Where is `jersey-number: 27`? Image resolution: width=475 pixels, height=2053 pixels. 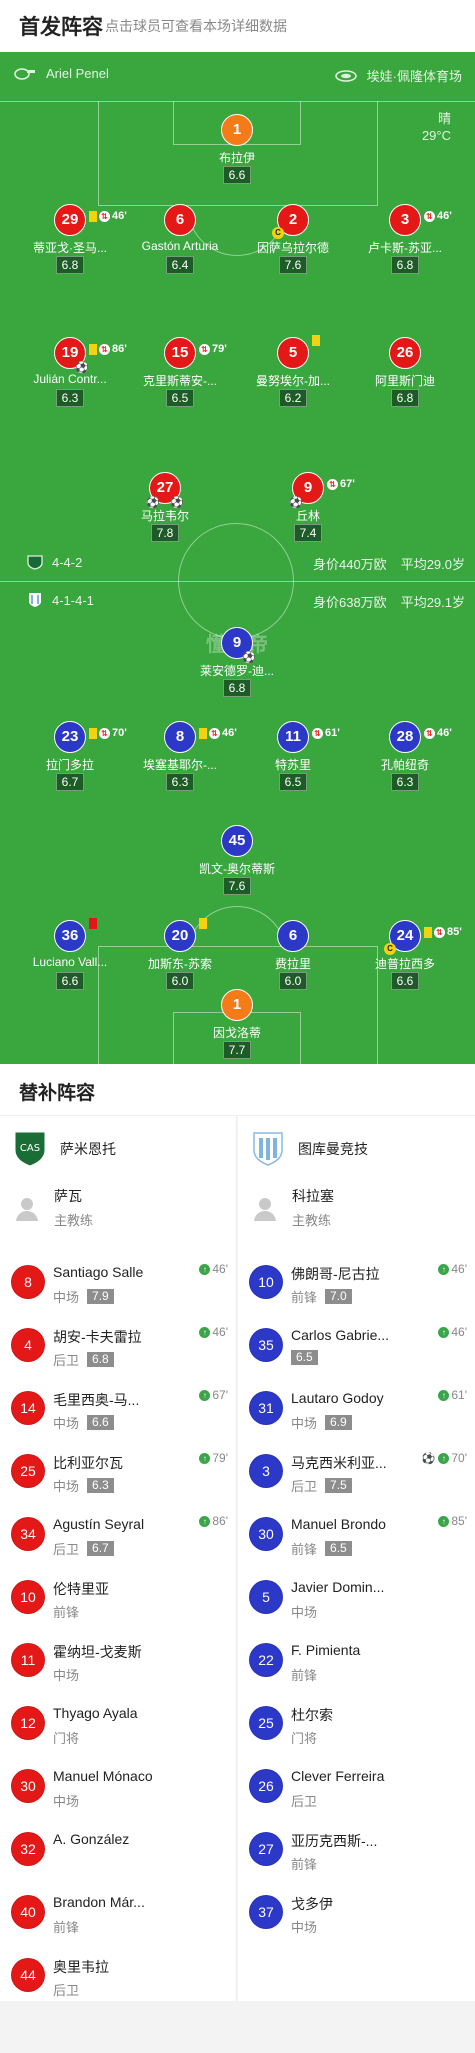 jersey-number: 27 is located at coordinates (266, 1849).